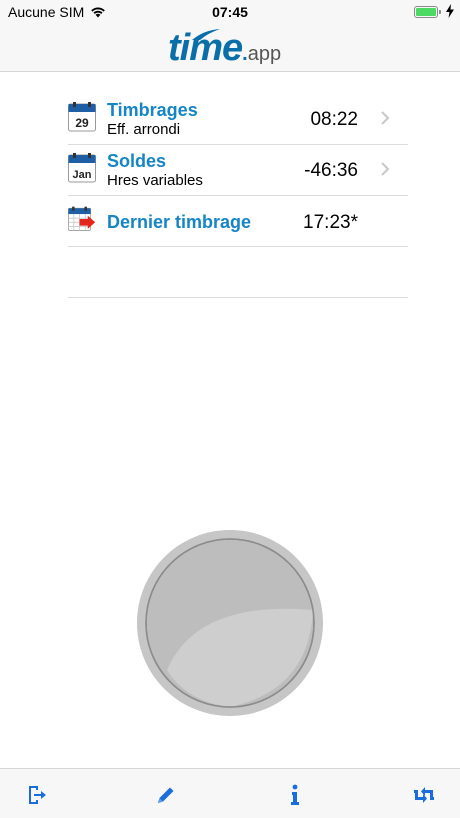 This screenshot has height=818, width=460. What do you see at coordinates (230, 793) in the screenshot?
I see `bottom-toolbar` at bounding box center [230, 793].